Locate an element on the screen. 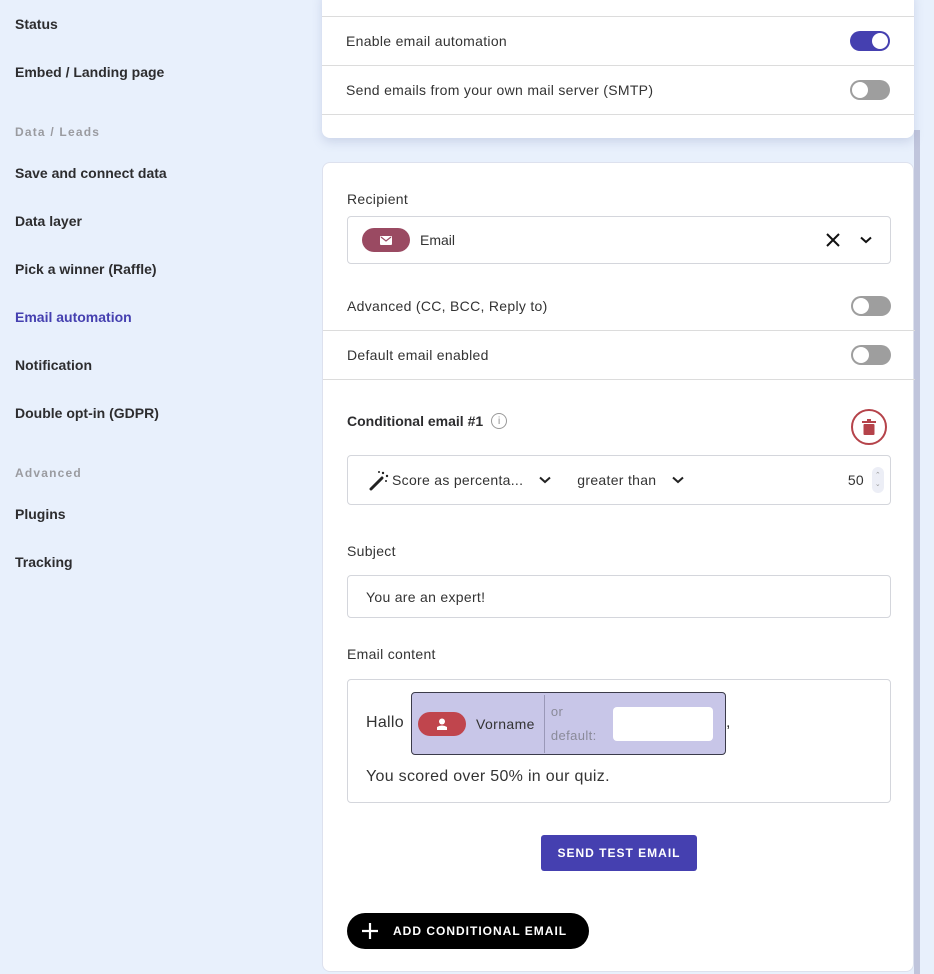 This screenshot has width=934, height=974. info-icon: i is located at coordinates (499, 421).